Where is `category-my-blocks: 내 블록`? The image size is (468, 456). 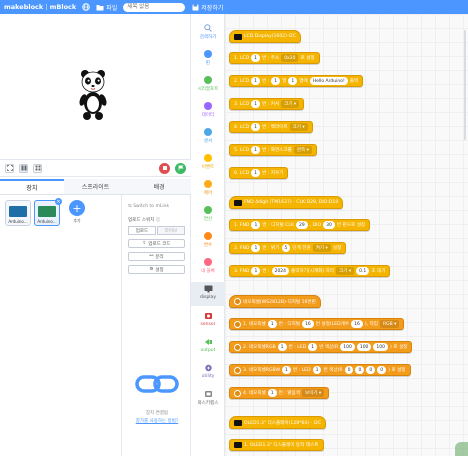 category-my-blocks: 내 블록 is located at coordinates (208, 266).